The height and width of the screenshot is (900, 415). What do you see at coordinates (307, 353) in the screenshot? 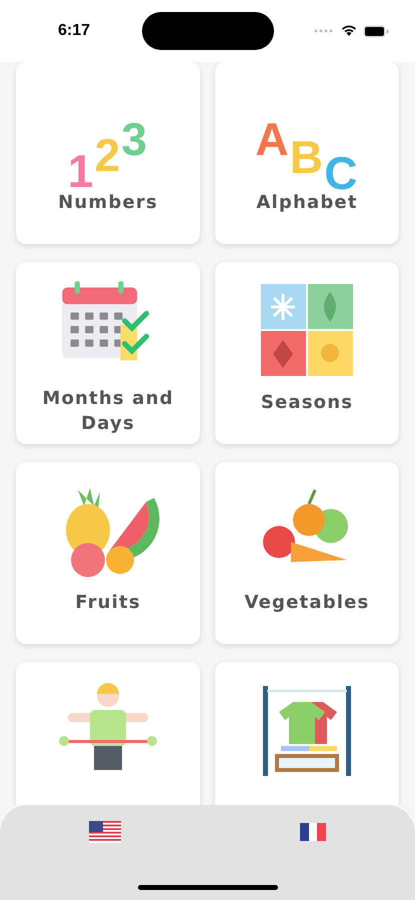
I see `category-card: Seasons` at bounding box center [307, 353].